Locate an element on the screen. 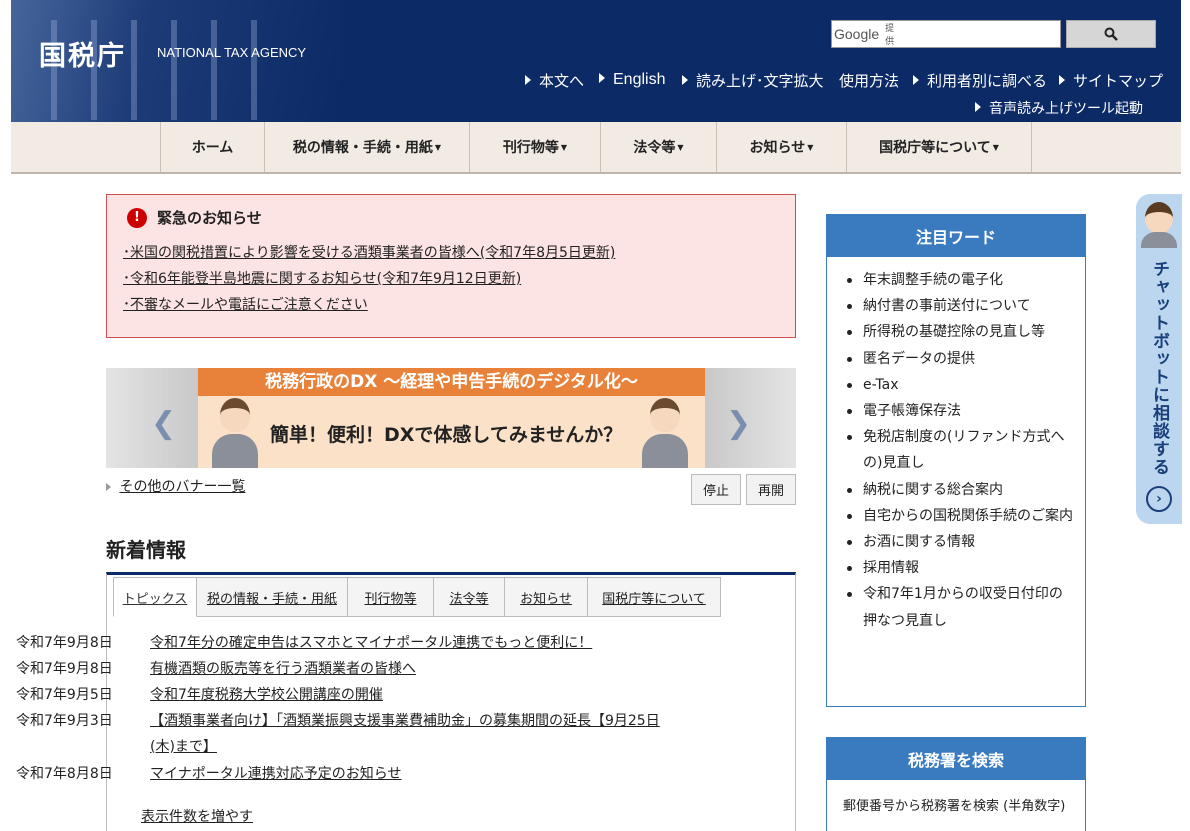 Image resolution: width=1190 pixels, height=831 pixels. nav-home: ホーム is located at coordinates (213, 147).